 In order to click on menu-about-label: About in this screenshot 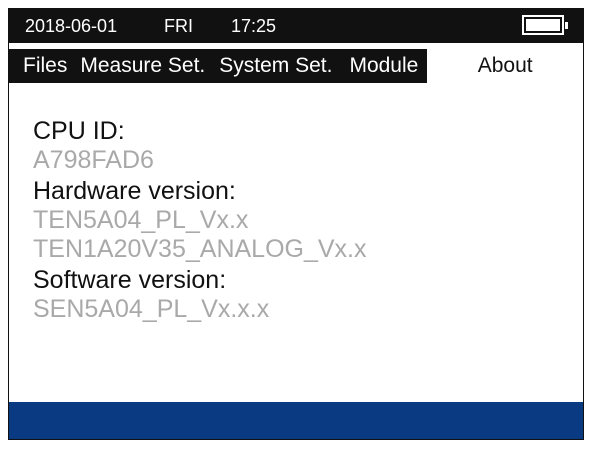, I will do `click(505, 65)`.